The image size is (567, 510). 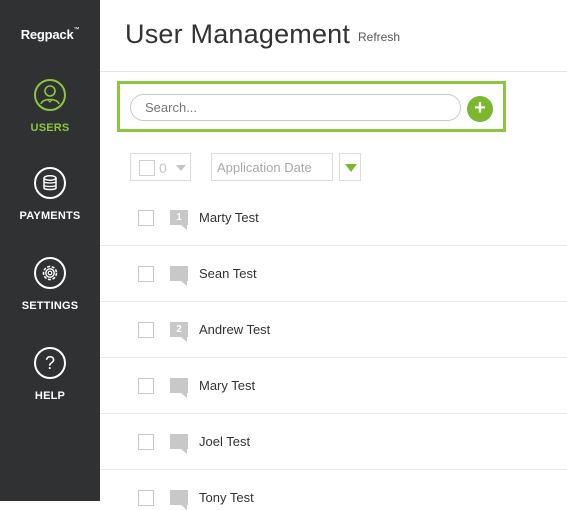 I want to click on table-row: Joel Test, so click(x=333, y=442).